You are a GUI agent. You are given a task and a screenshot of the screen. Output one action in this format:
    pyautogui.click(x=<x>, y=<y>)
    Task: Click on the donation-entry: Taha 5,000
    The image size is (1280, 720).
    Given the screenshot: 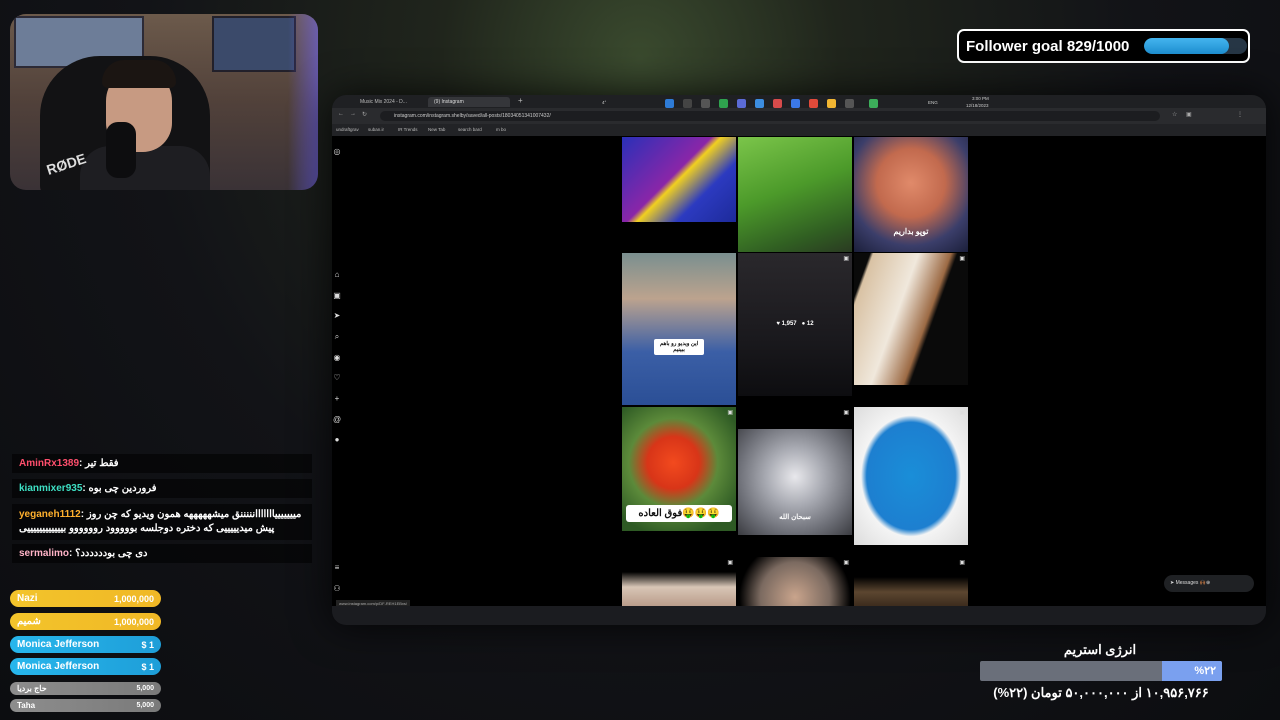 What is the action you would take?
    pyautogui.click(x=85, y=705)
    